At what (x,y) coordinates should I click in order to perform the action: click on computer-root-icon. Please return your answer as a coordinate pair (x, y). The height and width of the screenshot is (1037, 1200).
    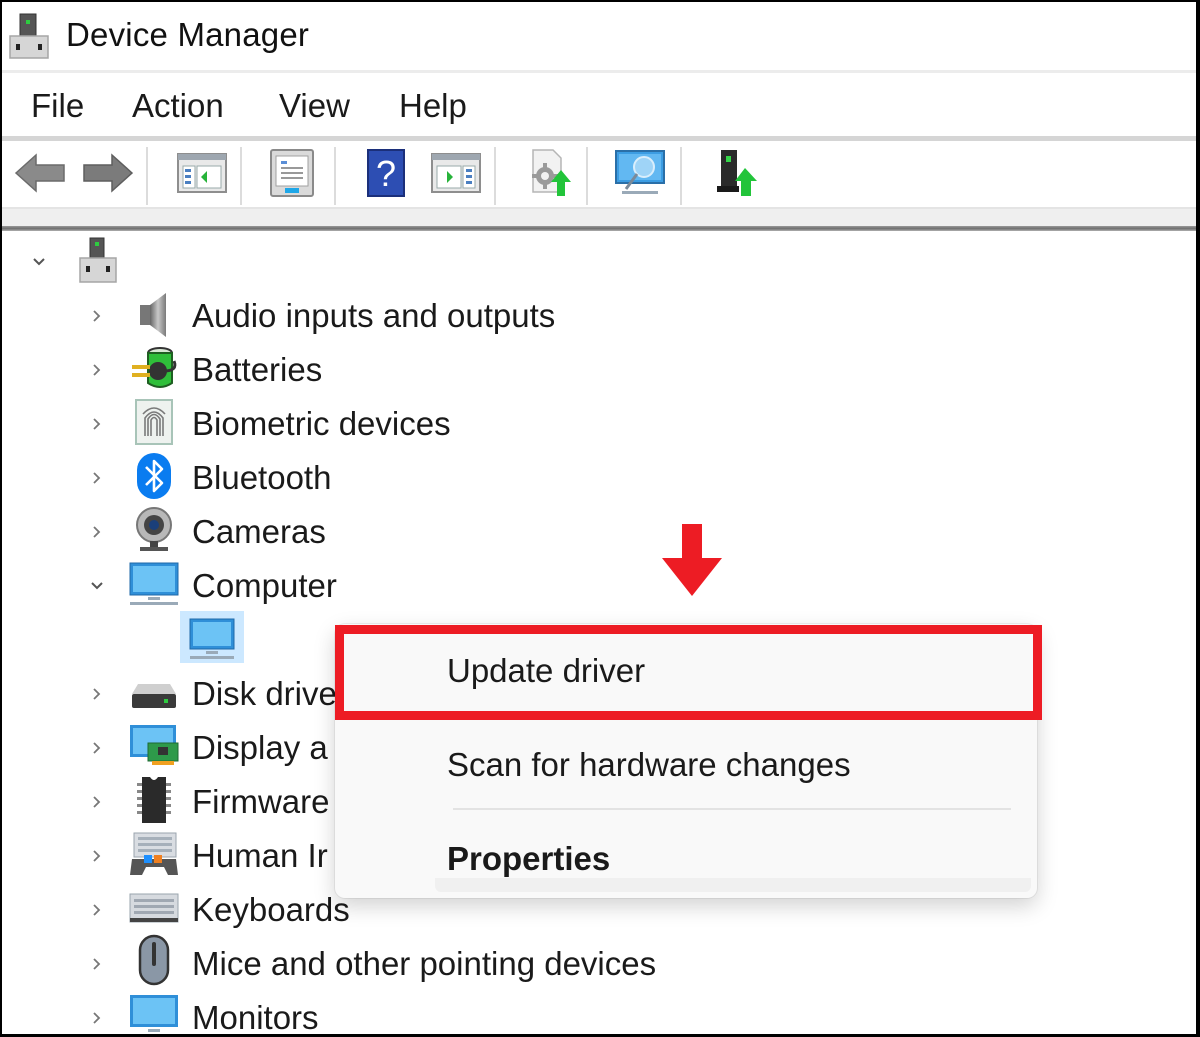
    Looking at the image, I should click on (98, 260).